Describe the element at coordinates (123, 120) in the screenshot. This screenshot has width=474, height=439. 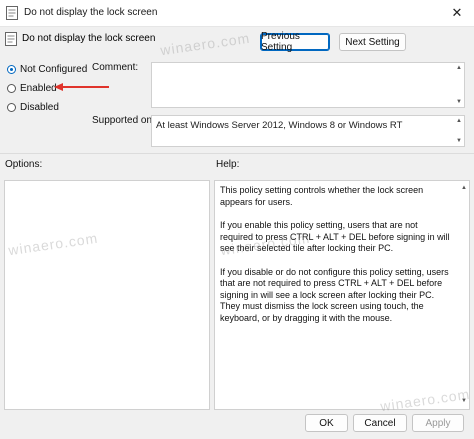
I see `supported-on-label: Supported on:` at that location.